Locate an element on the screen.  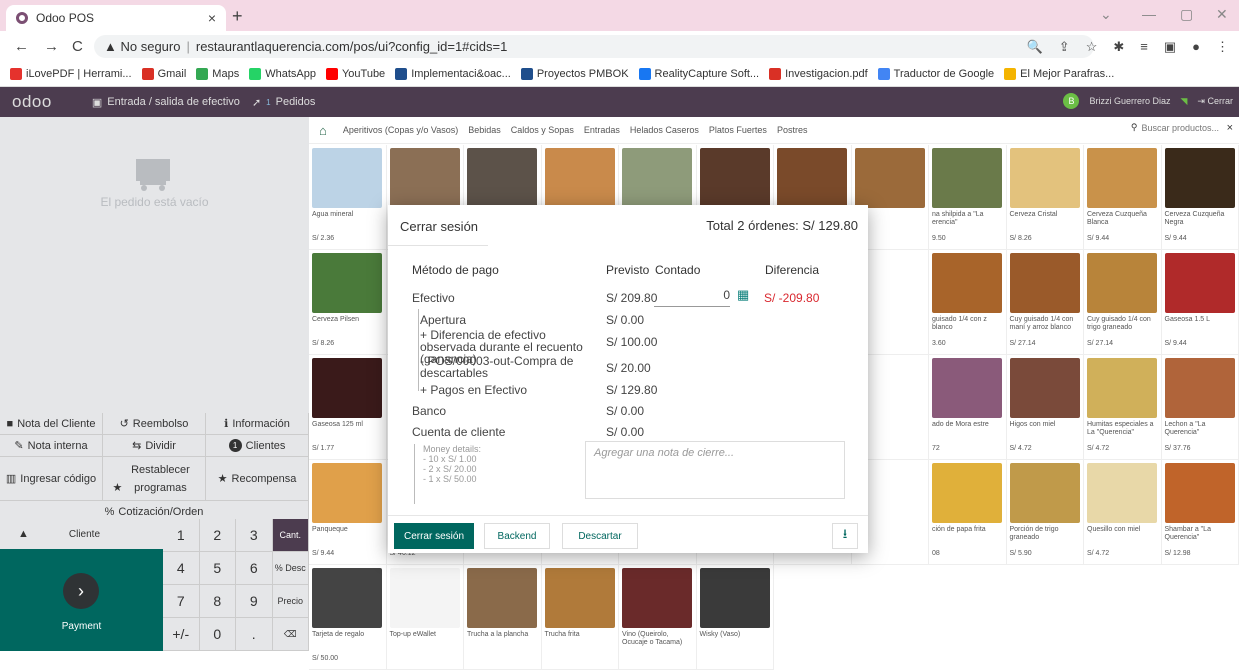
product-card: Lechon a "La Querencia"S/ 37.76 is located at coordinates (1200, 407).